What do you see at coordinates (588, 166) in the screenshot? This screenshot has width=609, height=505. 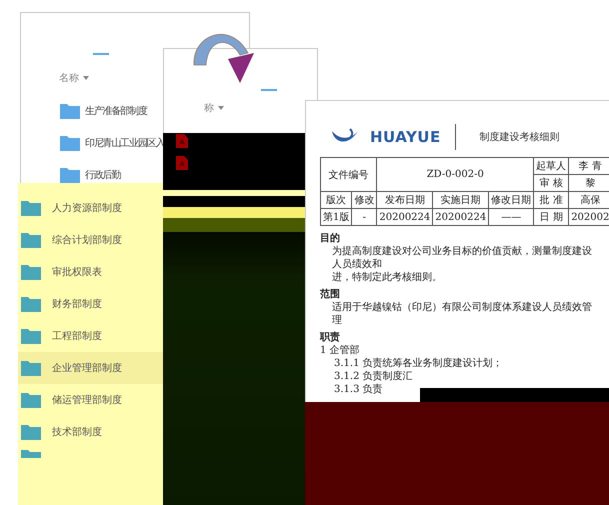 I see `table-cell: 李 青` at bounding box center [588, 166].